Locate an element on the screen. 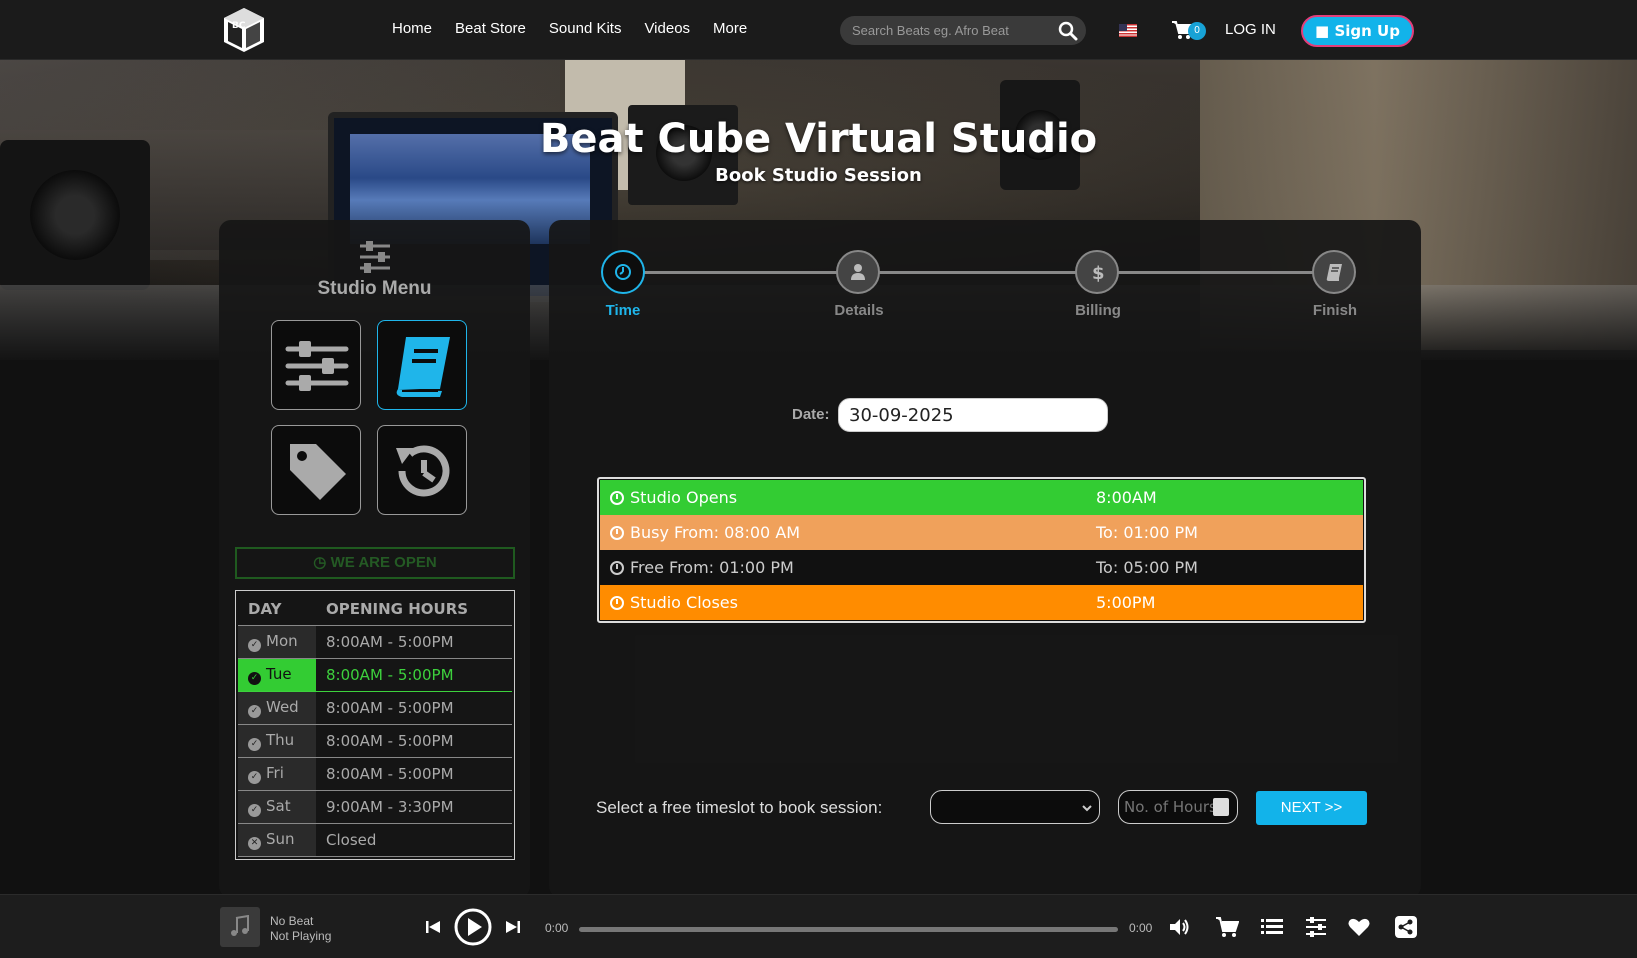 This screenshot has height=958, width=1637. equalizer-icon is located at coordinates (1316, 927).